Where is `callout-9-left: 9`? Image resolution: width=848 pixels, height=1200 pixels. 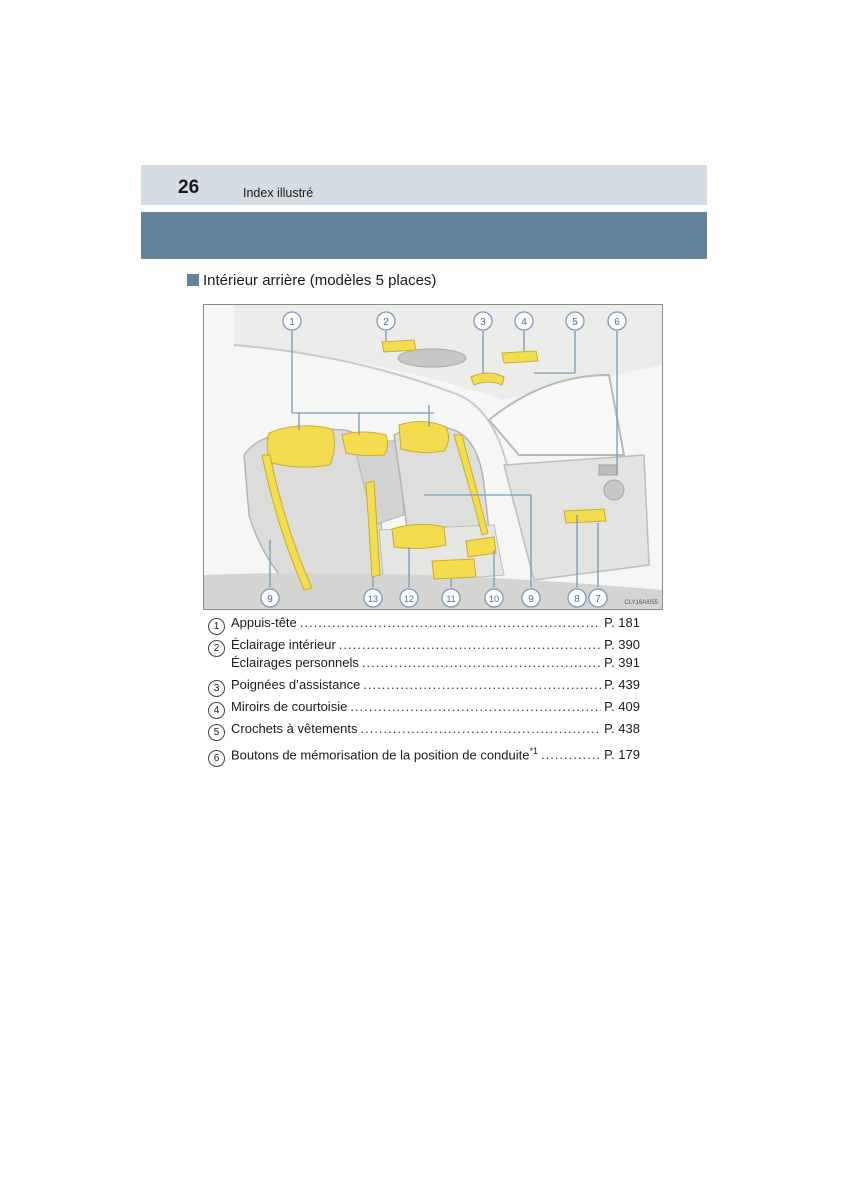 callout-9-left: 9 is located at coordinates (270, 599).